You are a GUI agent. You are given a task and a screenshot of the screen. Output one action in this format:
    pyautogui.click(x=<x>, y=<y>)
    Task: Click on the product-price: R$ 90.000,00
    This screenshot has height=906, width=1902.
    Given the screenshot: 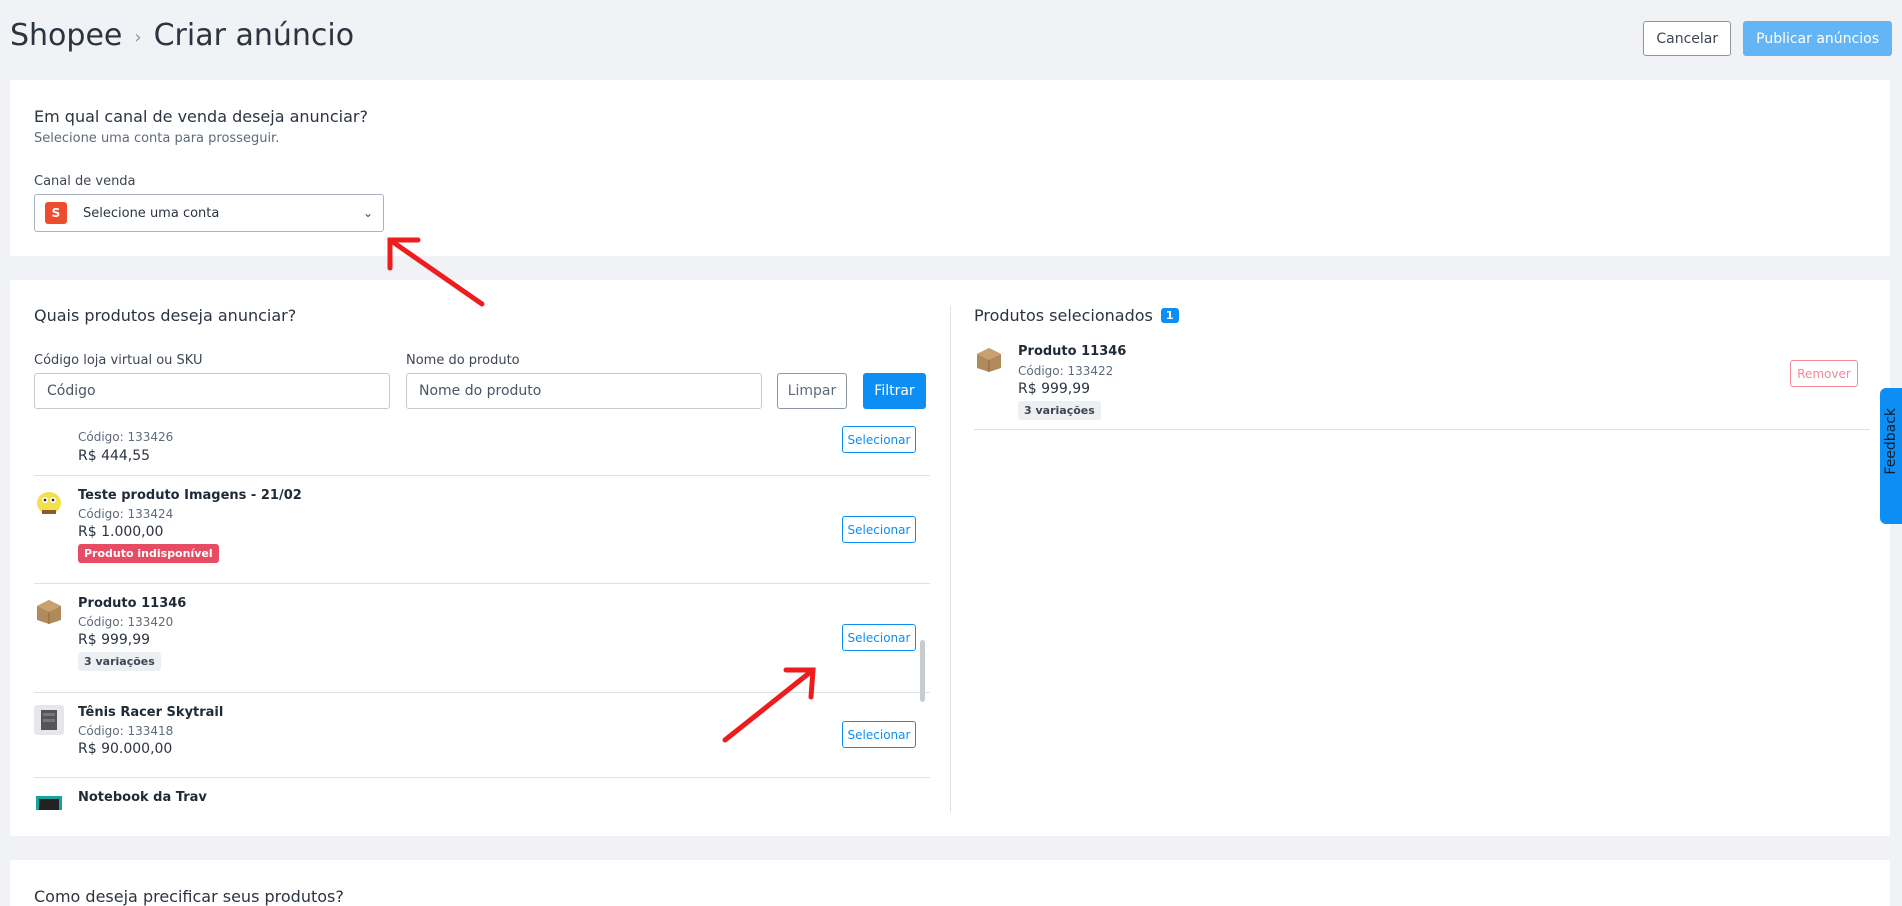 What is the action you would take?
    pyautogui.click(x=125, y=749)
    